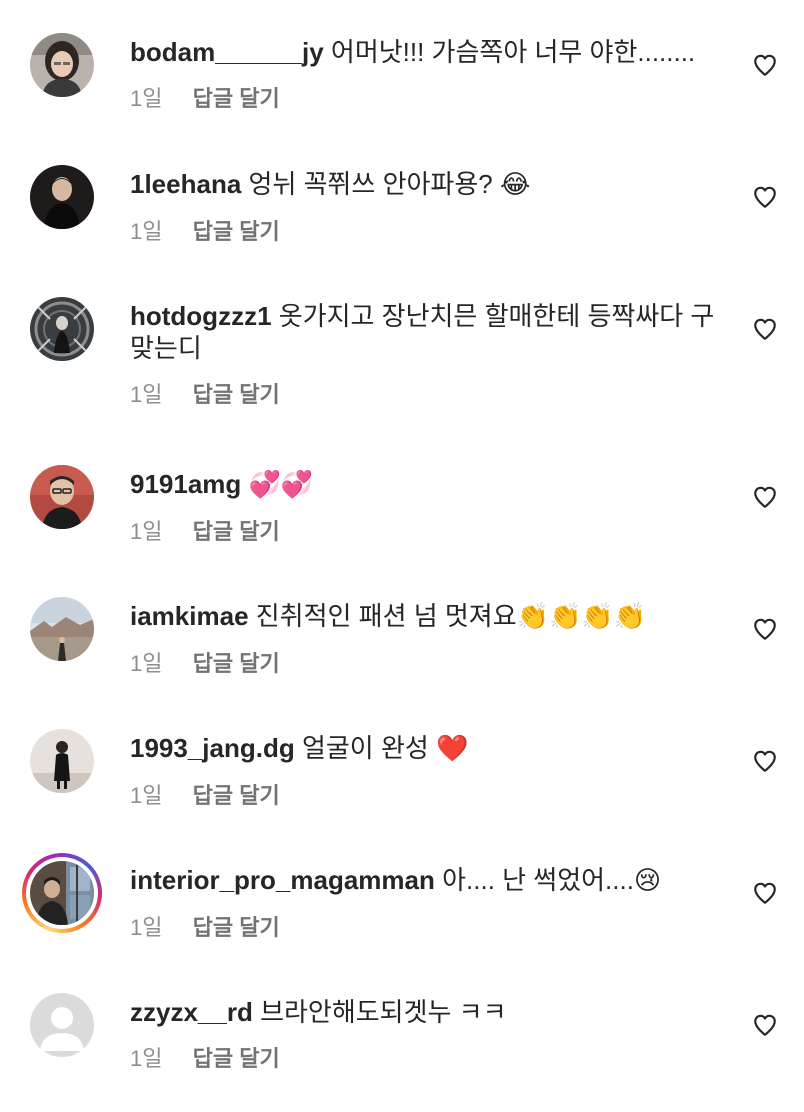 This screenshot has width=804, height=1112. What do you see at coordinates (515, 185) in the screenshot?
I see `comment-emoji: 😂` at bounding box center [515, 185].